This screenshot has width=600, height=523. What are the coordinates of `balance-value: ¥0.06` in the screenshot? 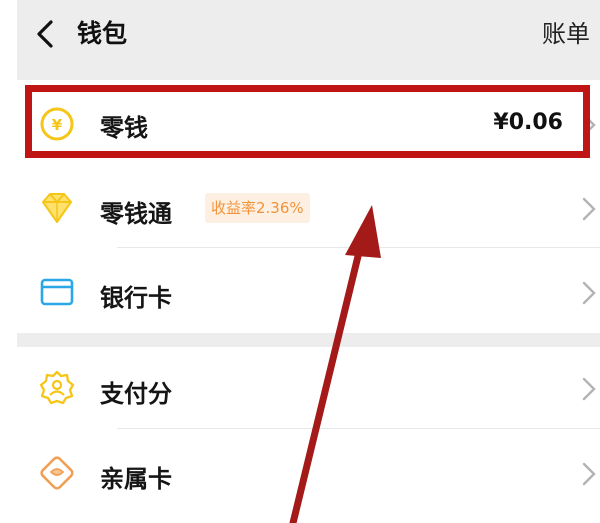 It's located at (528, 122).